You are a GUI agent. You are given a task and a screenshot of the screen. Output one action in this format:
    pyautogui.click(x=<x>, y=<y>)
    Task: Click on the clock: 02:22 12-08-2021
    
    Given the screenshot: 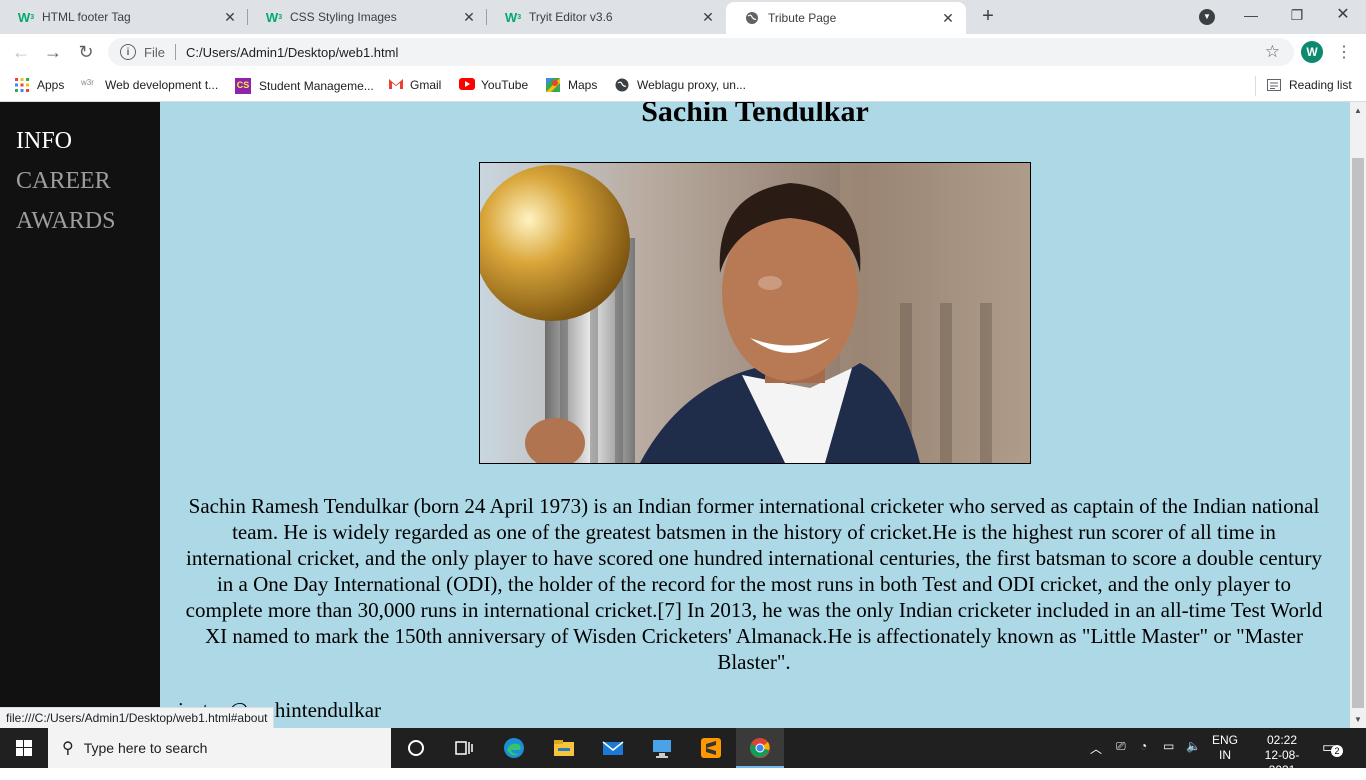 What is the action you would take?
    pyautogui.click(x=1282, y=755)
    